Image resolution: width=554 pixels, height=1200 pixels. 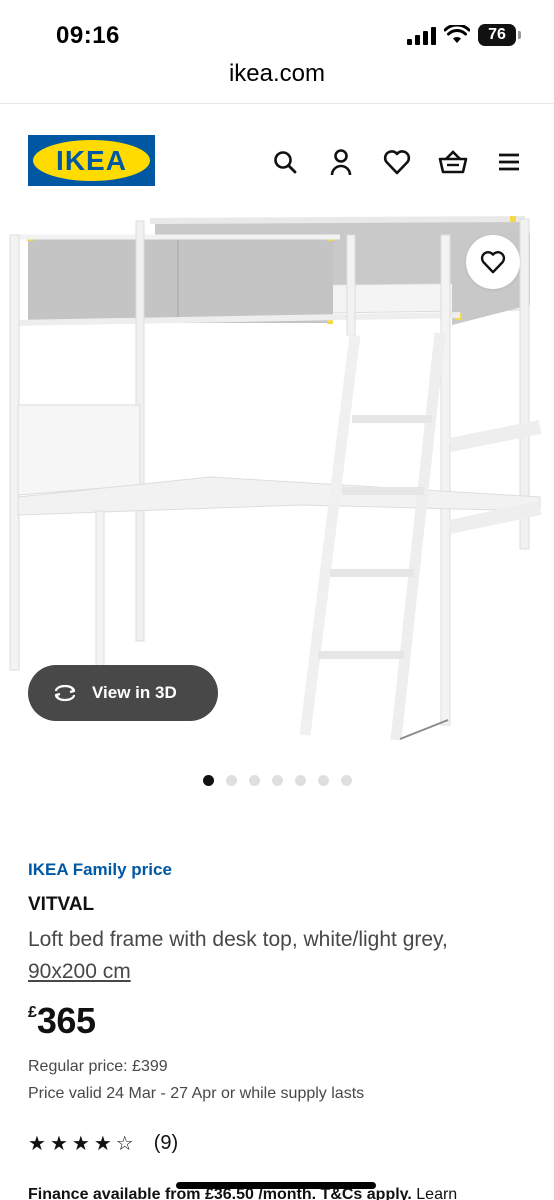 I want to click on view-in-3d-button: View in 3D, so click(x=123, y=693).